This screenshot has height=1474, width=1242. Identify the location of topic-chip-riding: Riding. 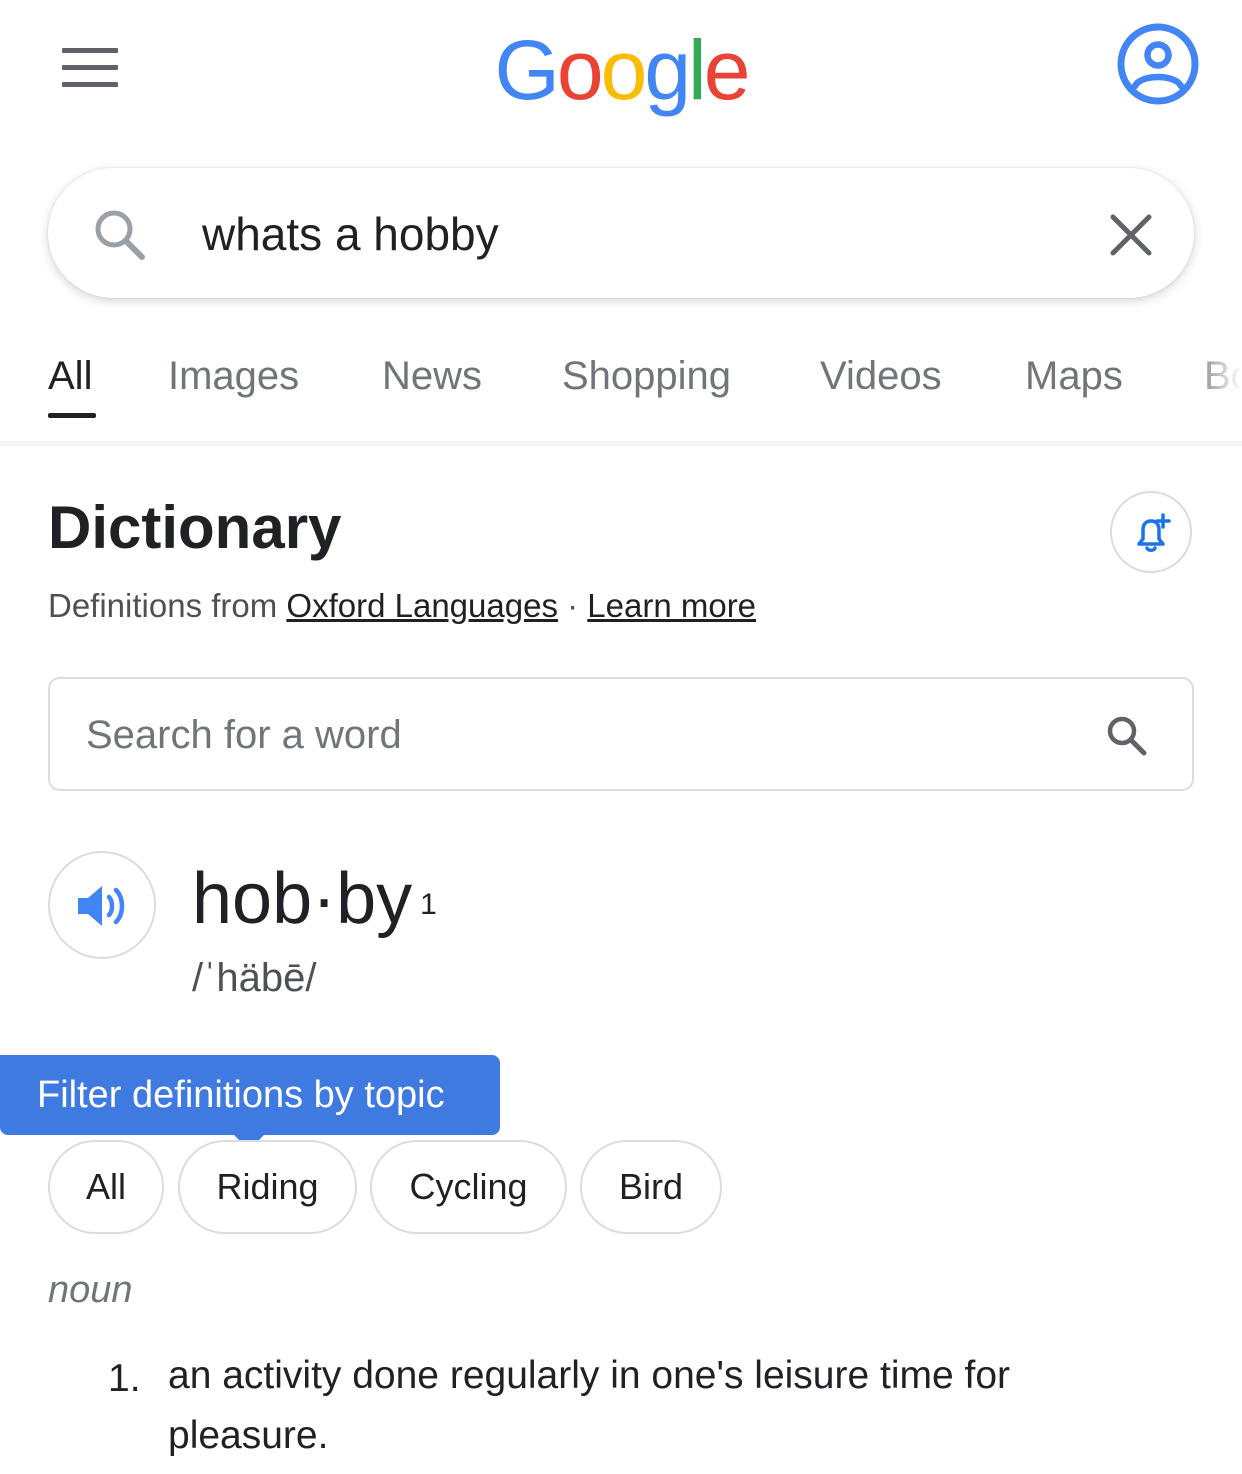
(267, 1187).